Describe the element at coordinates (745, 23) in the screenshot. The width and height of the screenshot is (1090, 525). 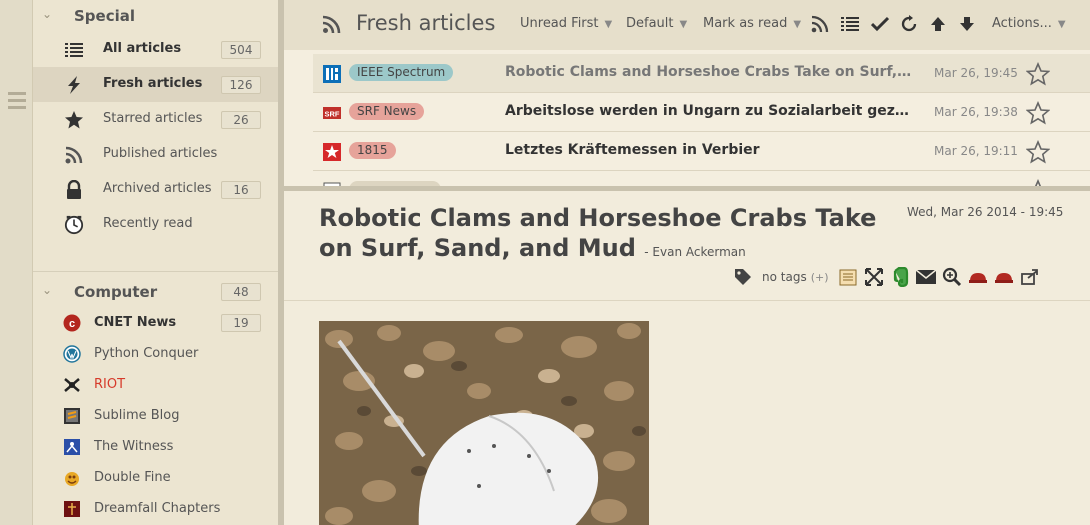
I see `mark-as-read-label: Mark as read` at that location.